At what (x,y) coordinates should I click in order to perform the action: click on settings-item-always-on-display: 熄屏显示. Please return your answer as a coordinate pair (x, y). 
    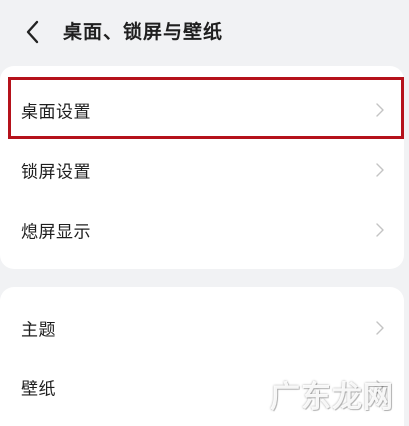
    Looking at the image, I should click on (202, 230).